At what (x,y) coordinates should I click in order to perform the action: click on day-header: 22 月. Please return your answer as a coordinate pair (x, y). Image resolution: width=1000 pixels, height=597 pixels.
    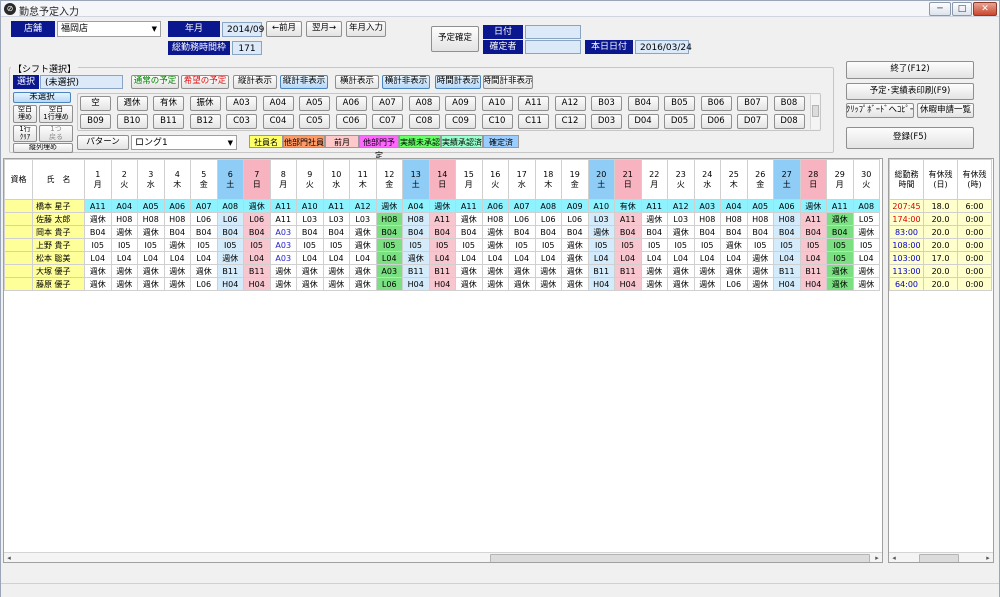
    Looking at the image, I should click on (654, 179).